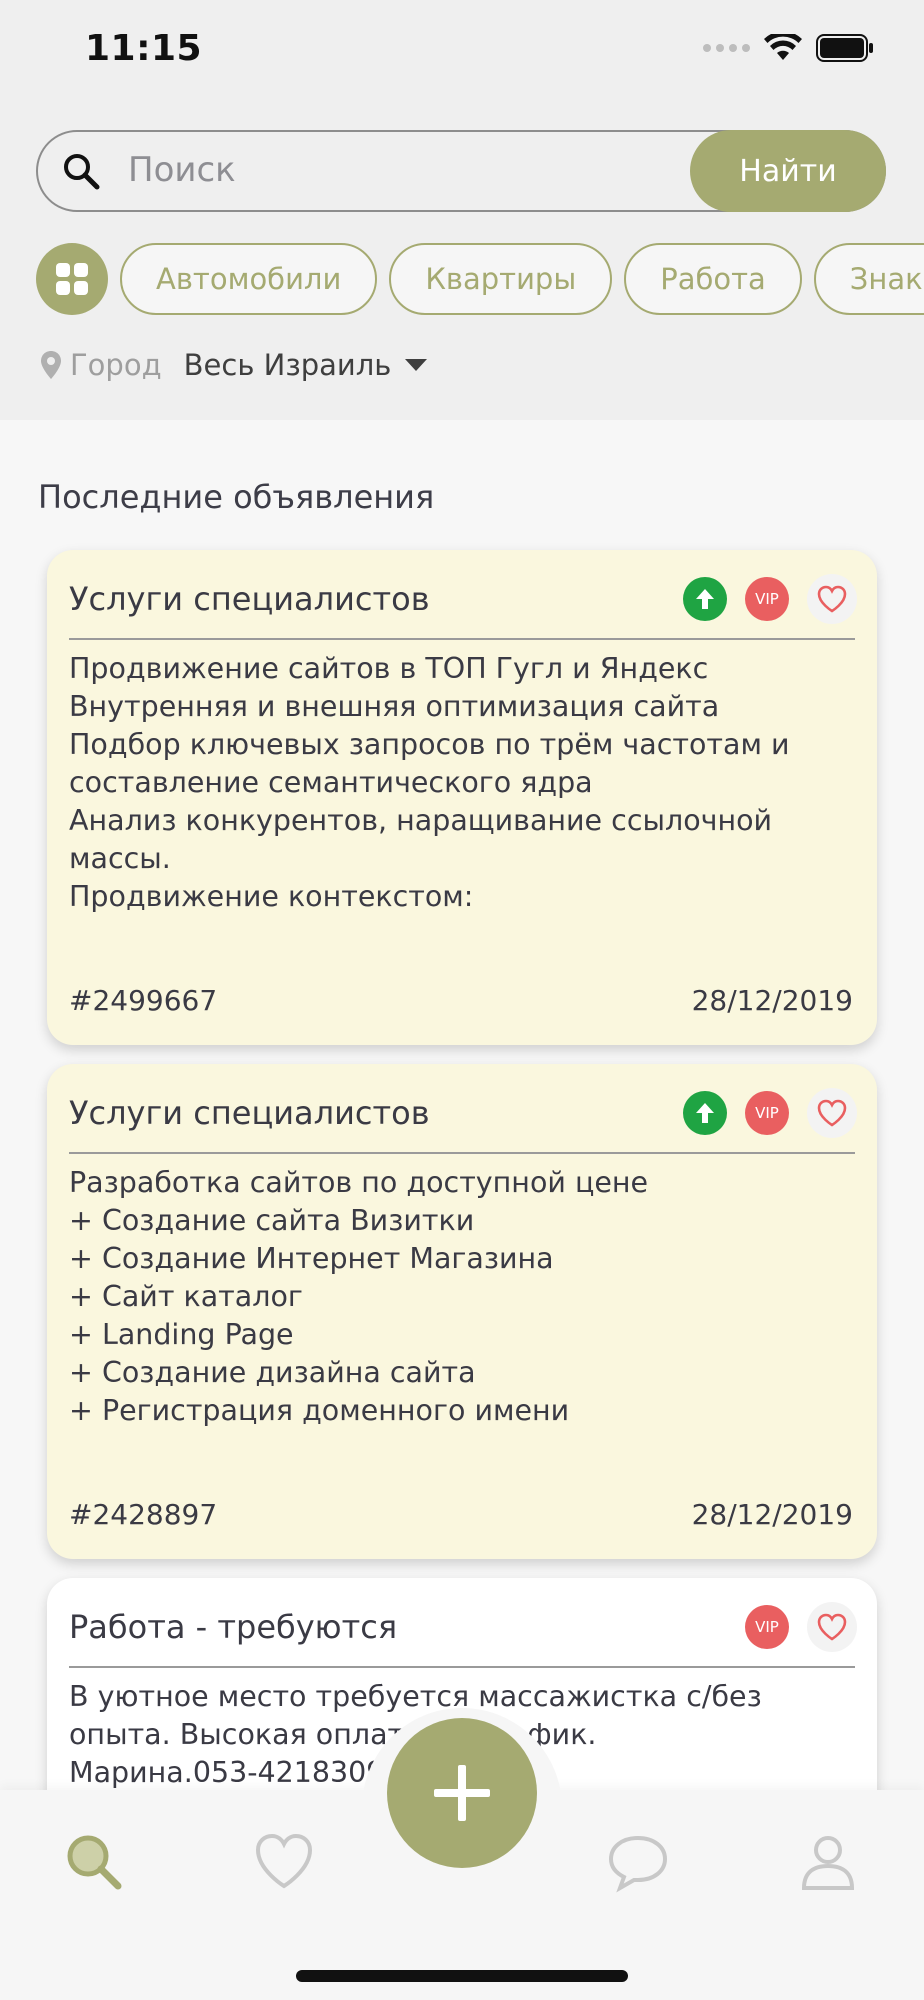 The width and height of the screenshot is (924, 2000). Describe the element at coordinates (143, 1000) in the screenshot. I see `listing-id: #2499667` at that location.